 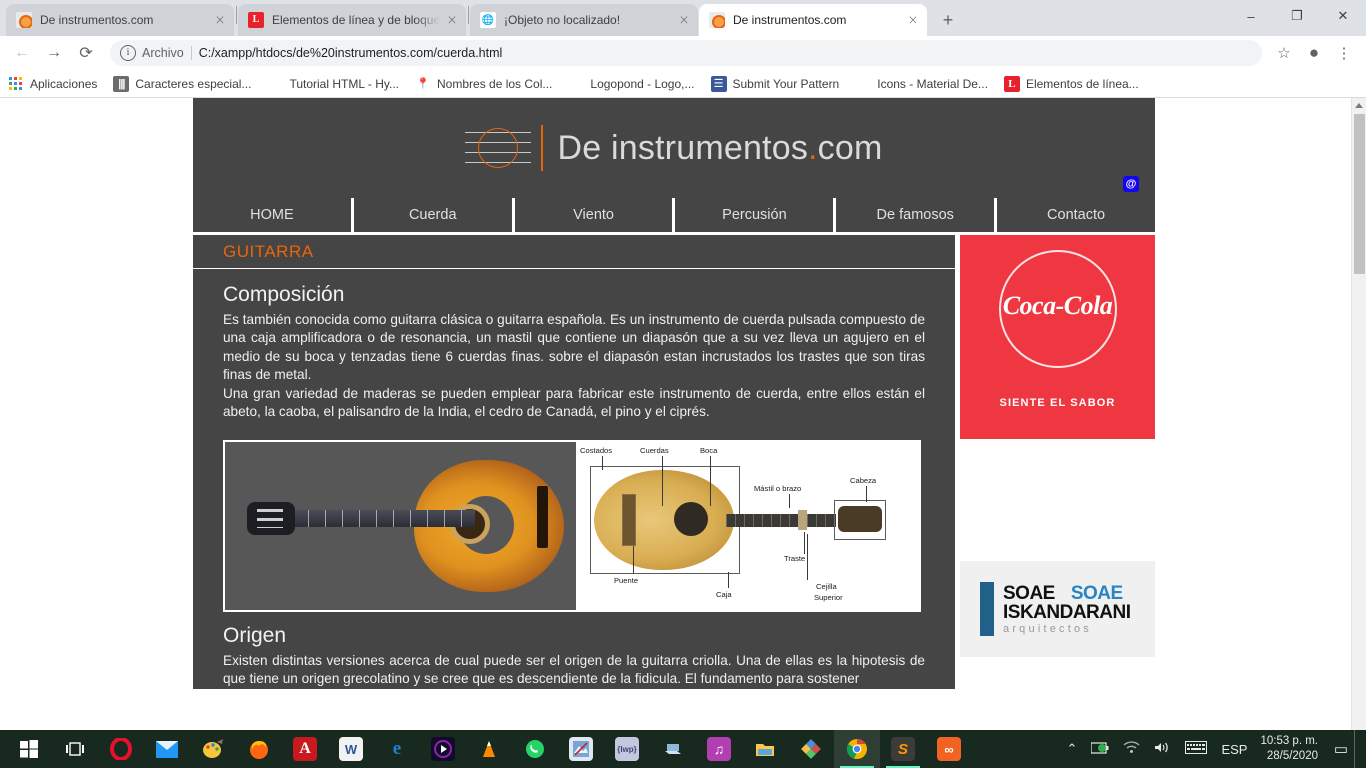 I want to click on soae-iskandarani-ad: SOAE SOAE ISKANDARANI arquitectos, so click(x=1057, y=609).